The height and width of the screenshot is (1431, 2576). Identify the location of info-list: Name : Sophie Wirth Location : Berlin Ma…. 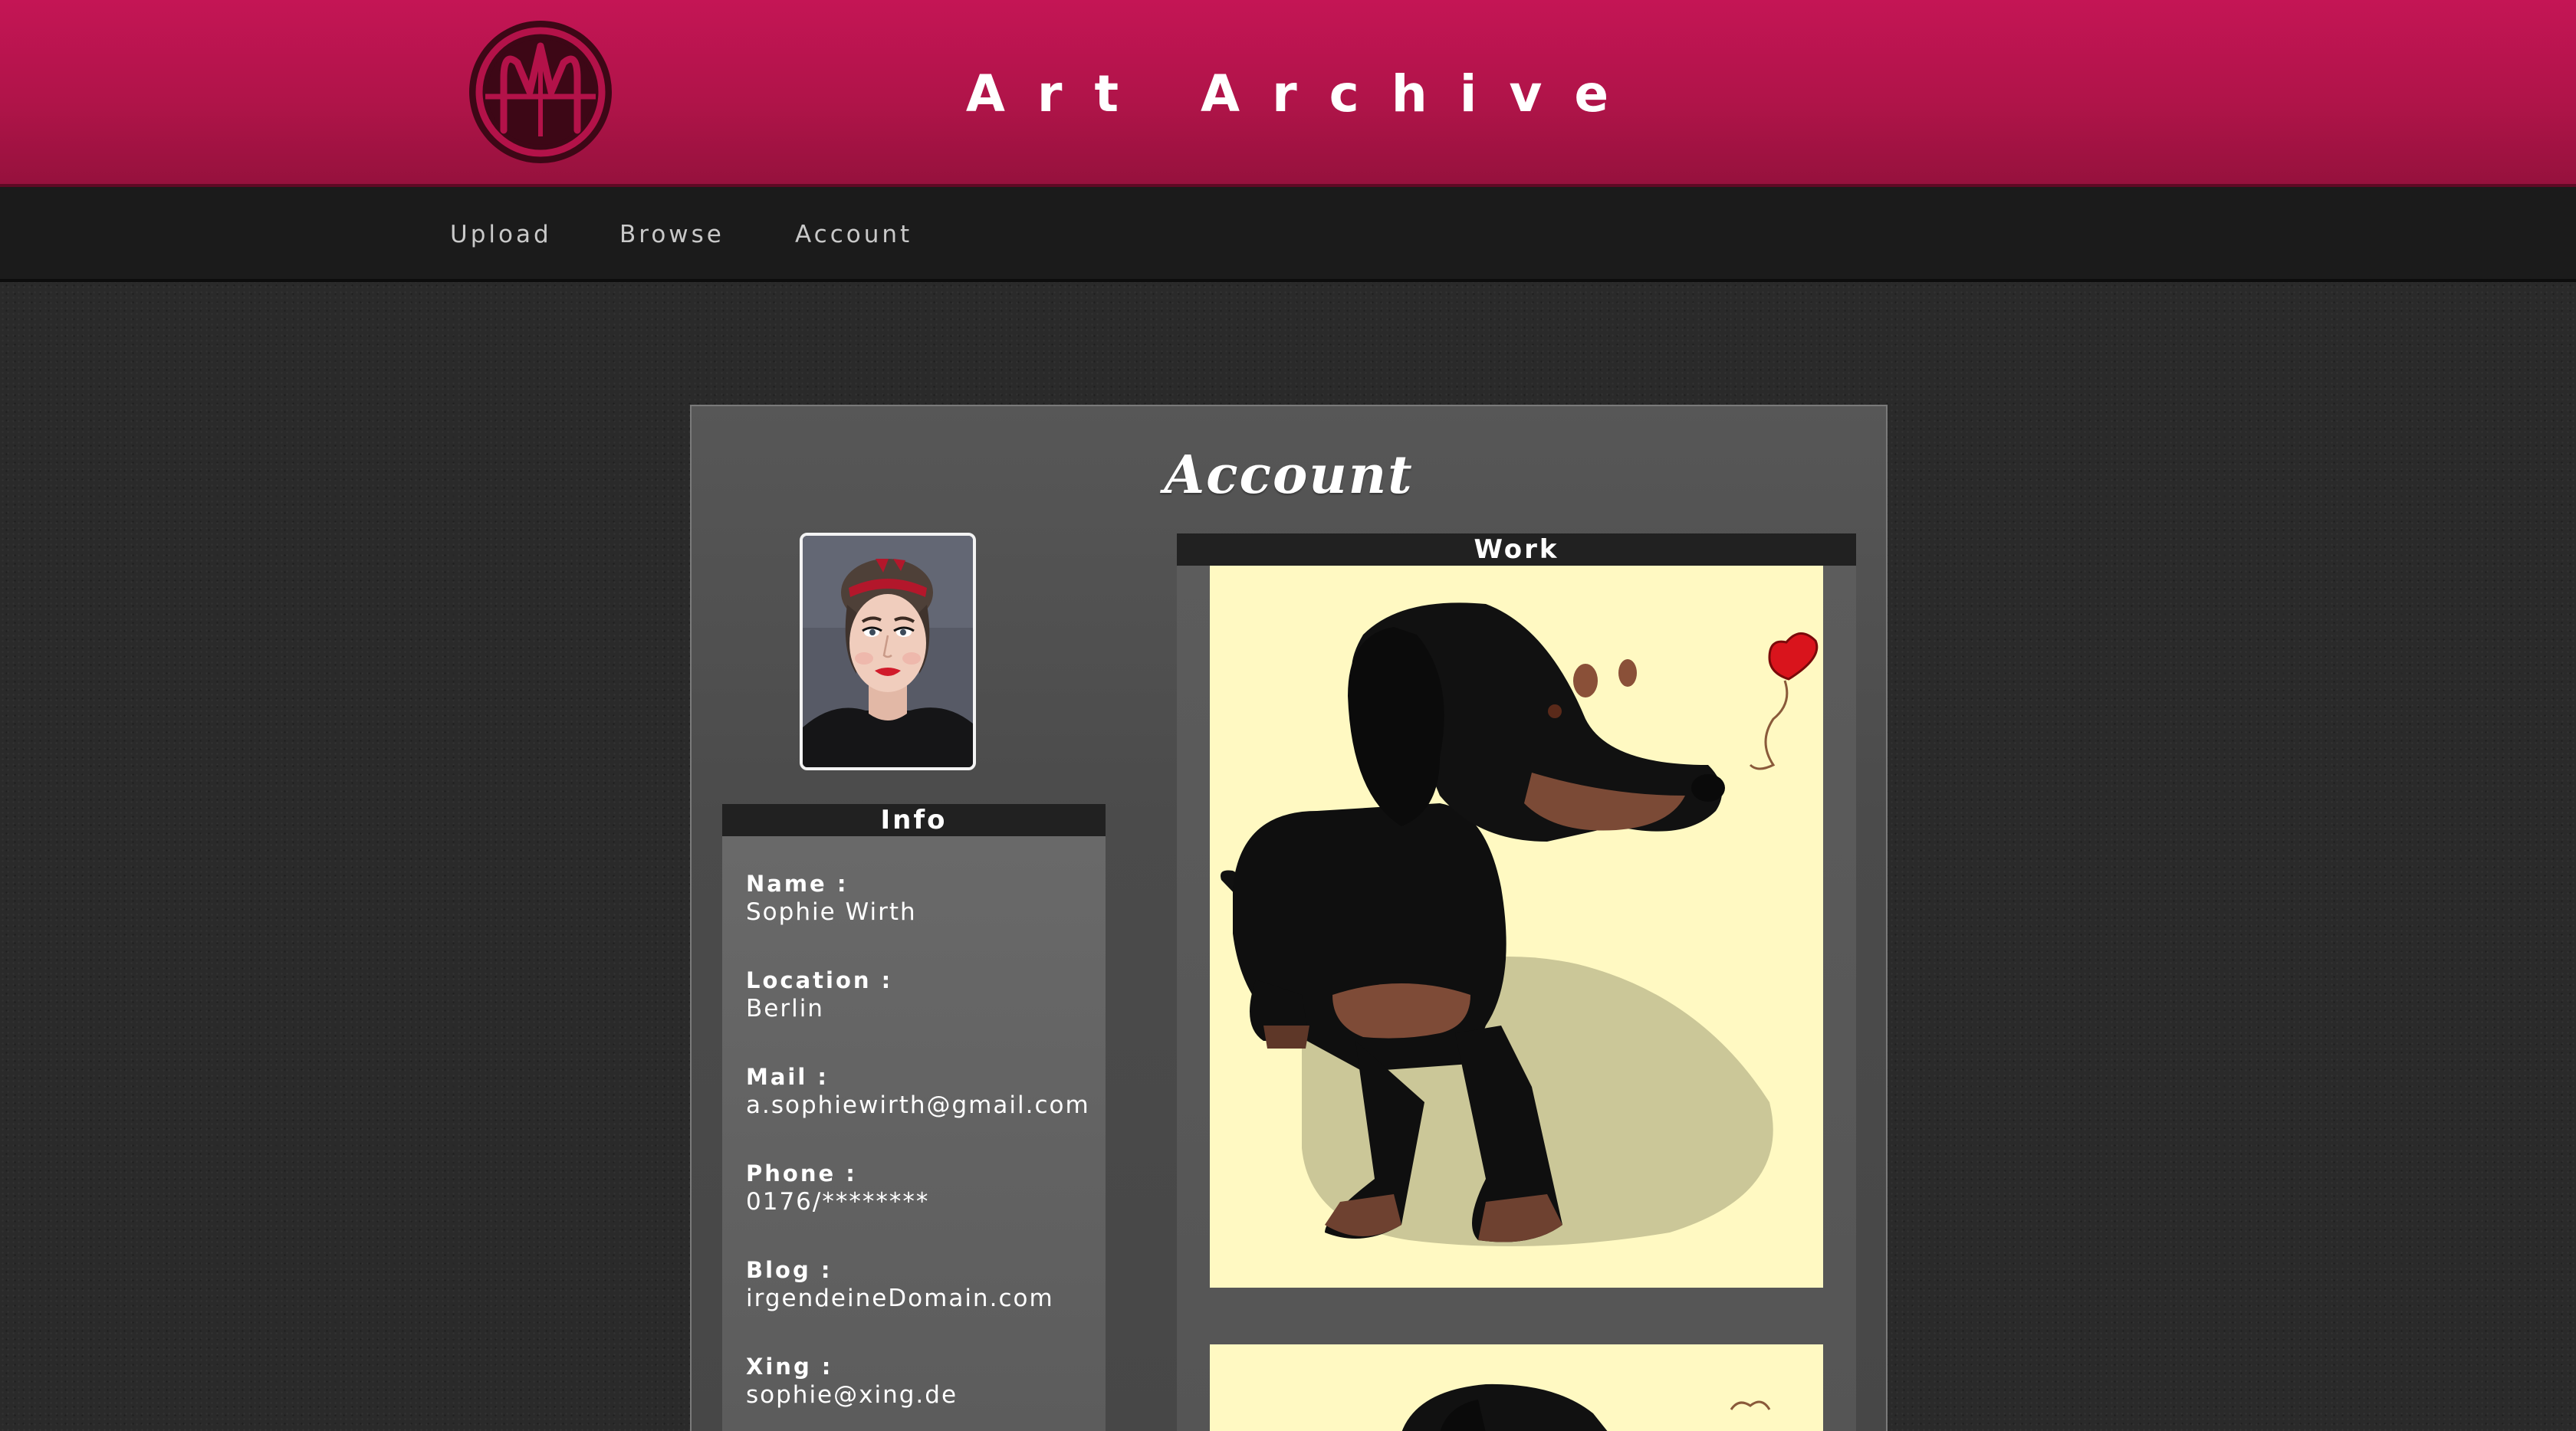
(914, 1123).